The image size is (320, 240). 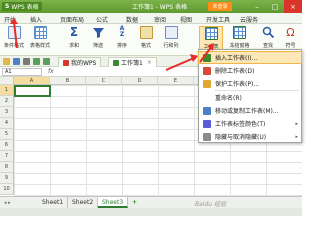 What do you see at coordinates (239, 46) in the screenshot?
I see `freeze-panes-label: 冻结窗格` at bounding box center [239, 46].